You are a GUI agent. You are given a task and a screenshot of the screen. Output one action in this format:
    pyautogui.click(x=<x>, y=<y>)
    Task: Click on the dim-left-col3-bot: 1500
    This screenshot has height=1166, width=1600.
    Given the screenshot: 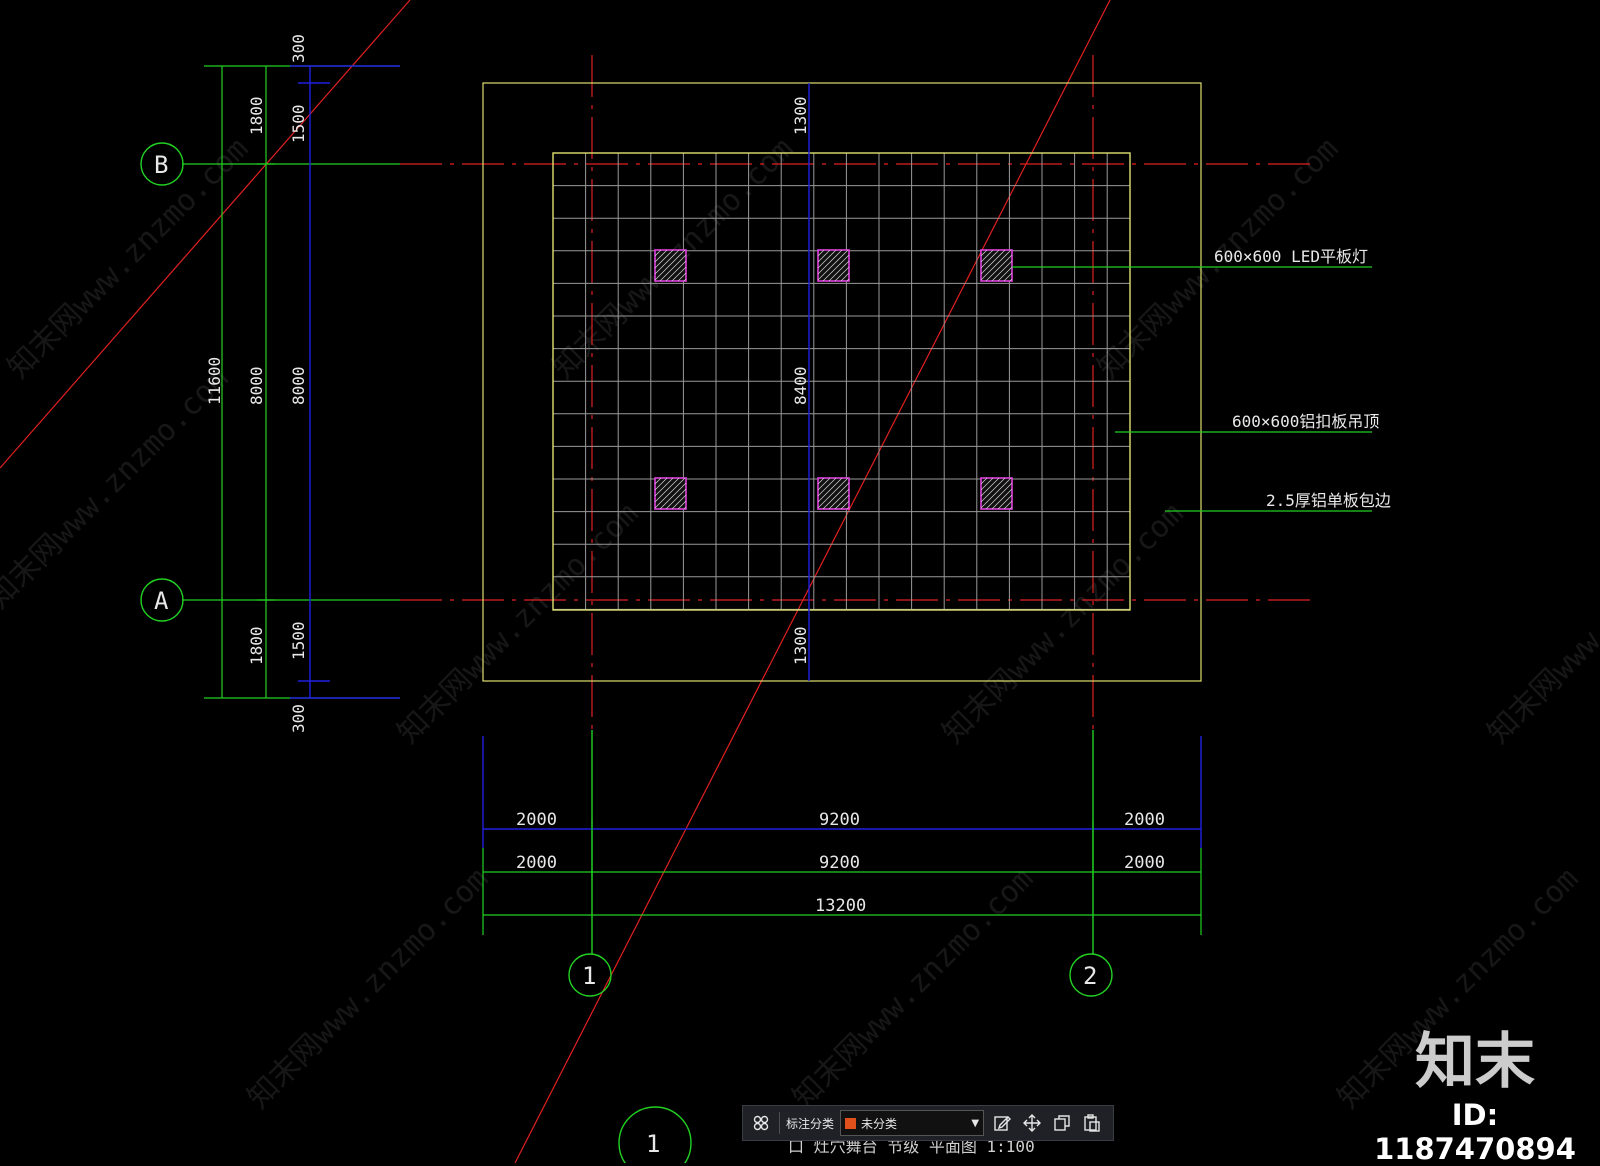 What is the action you would take?
    pyautogui.click(x=298, y=640)
    